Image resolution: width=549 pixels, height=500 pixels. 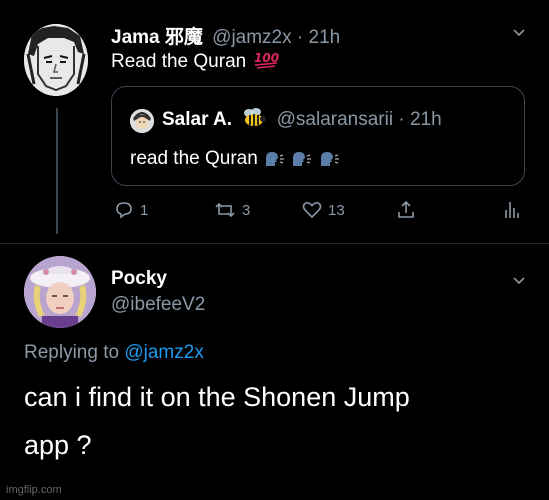 I want to click on watermark: imgflip.com, so click(x=34, y=490).